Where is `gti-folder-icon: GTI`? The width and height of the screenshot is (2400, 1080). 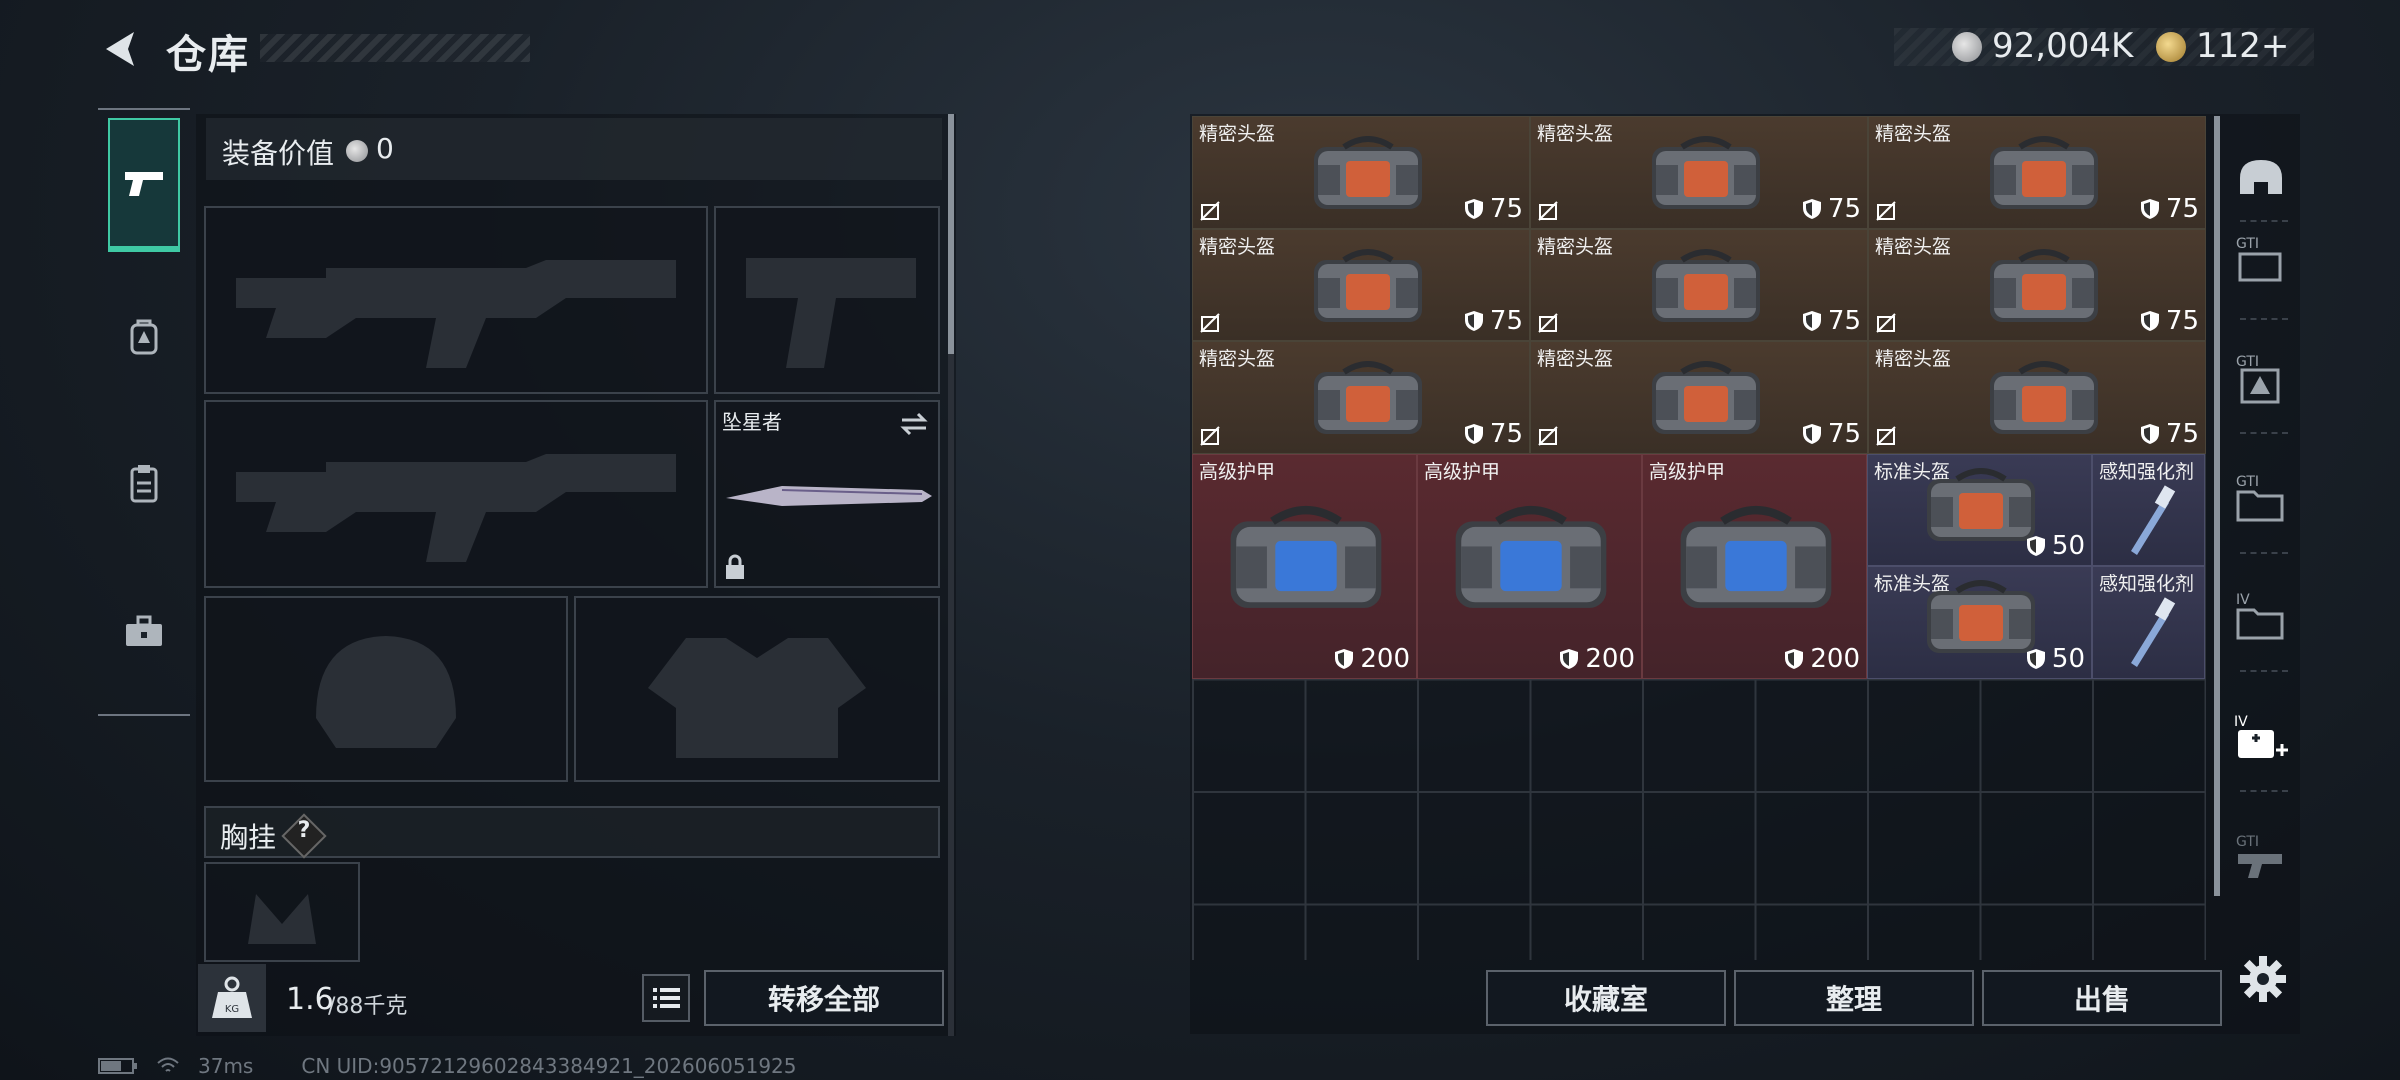 gti-folder-icon: GTI is located at coordinates (2261, 499).